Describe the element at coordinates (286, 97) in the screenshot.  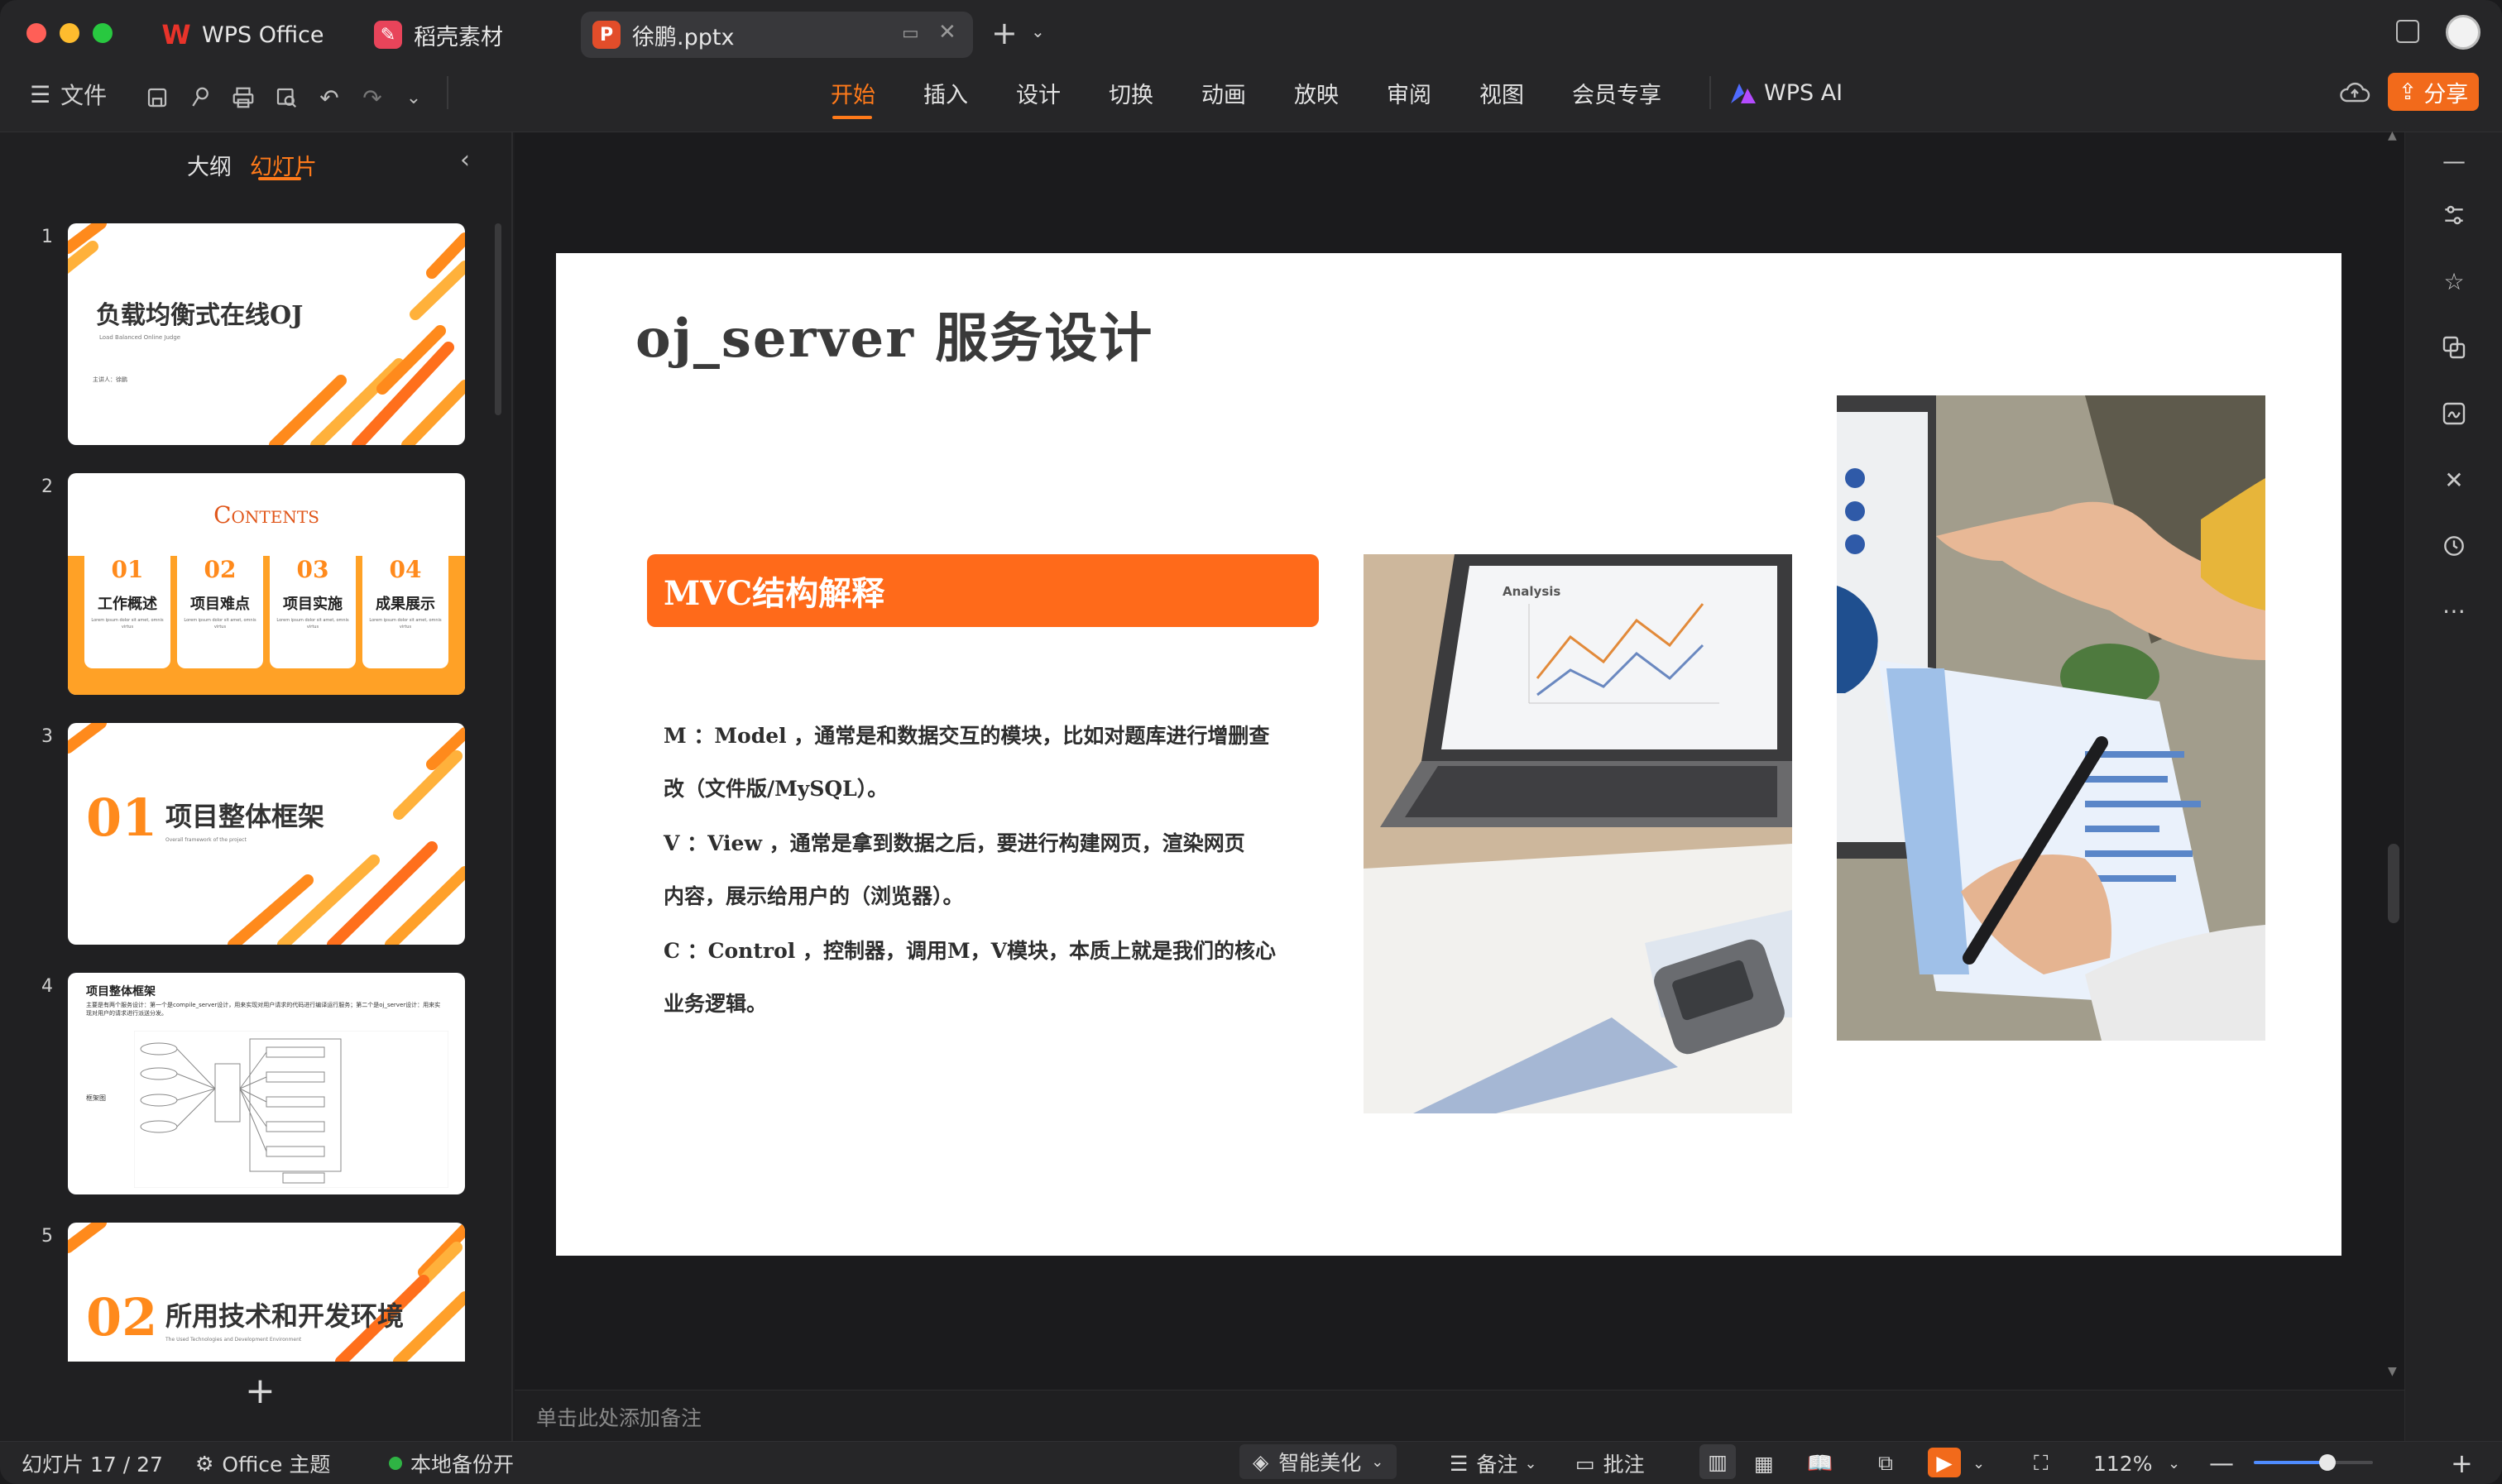
I see `print-preview-icon` at that location.